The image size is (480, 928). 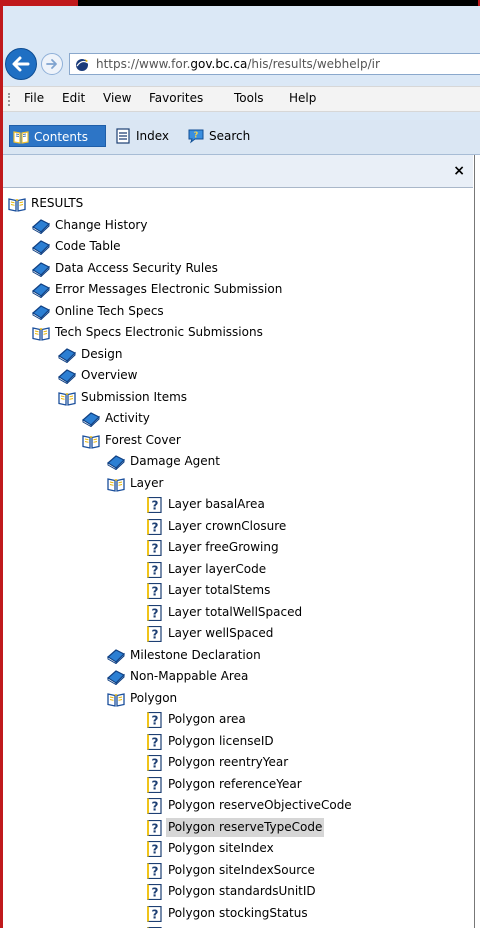 What do you see at coordinates (245, 827) in the screenshot?
I see `tree-item-label: Polygon reserveTypeCode` at bounding box center [245, 827].